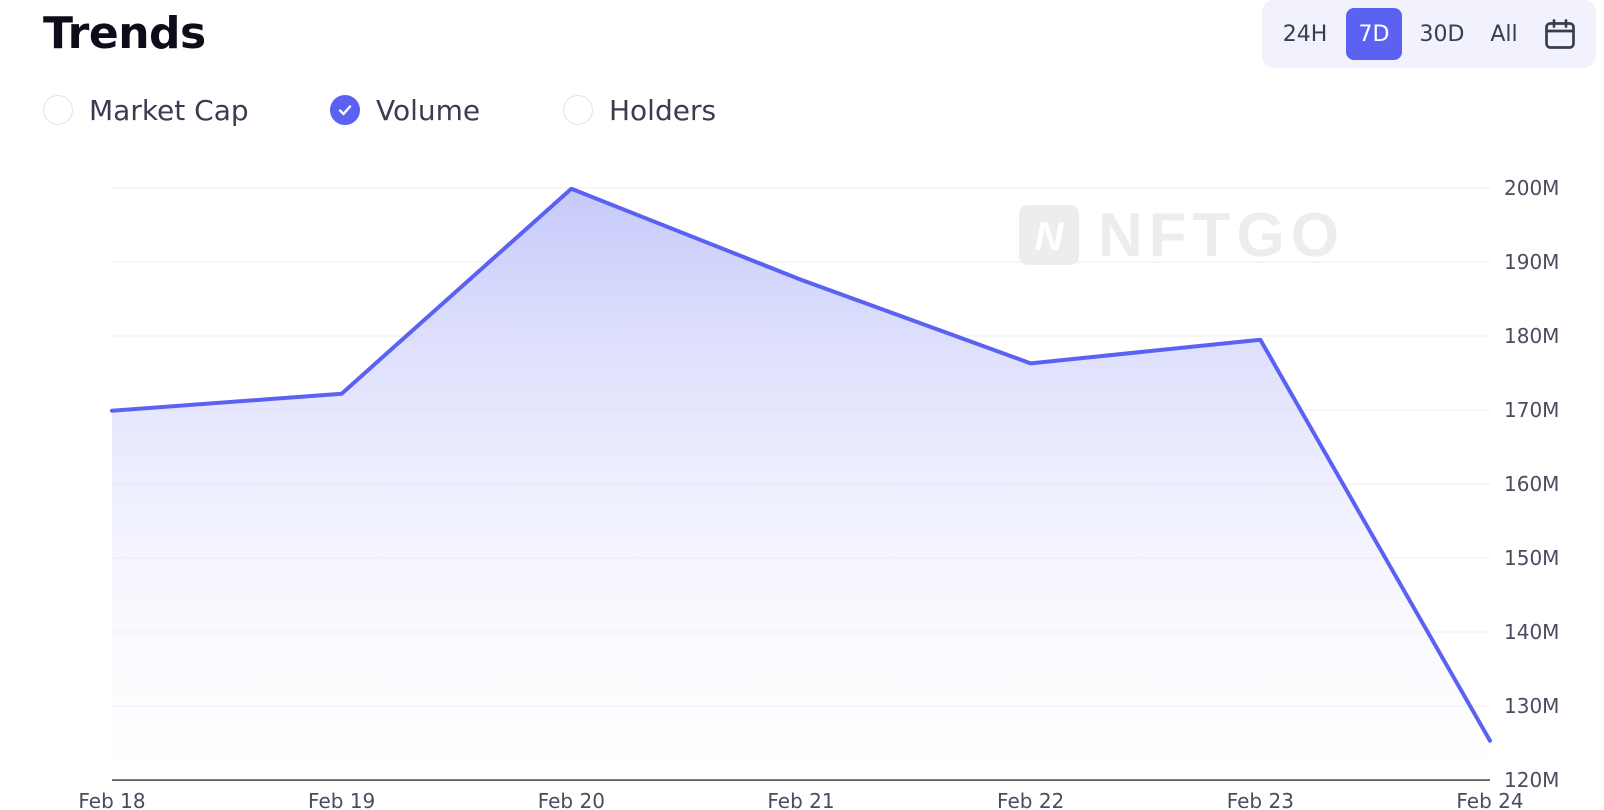  Describe the element at coordinates (571, 799) in the screenshot. I see `x-tick-label: Feb 20` at that location.